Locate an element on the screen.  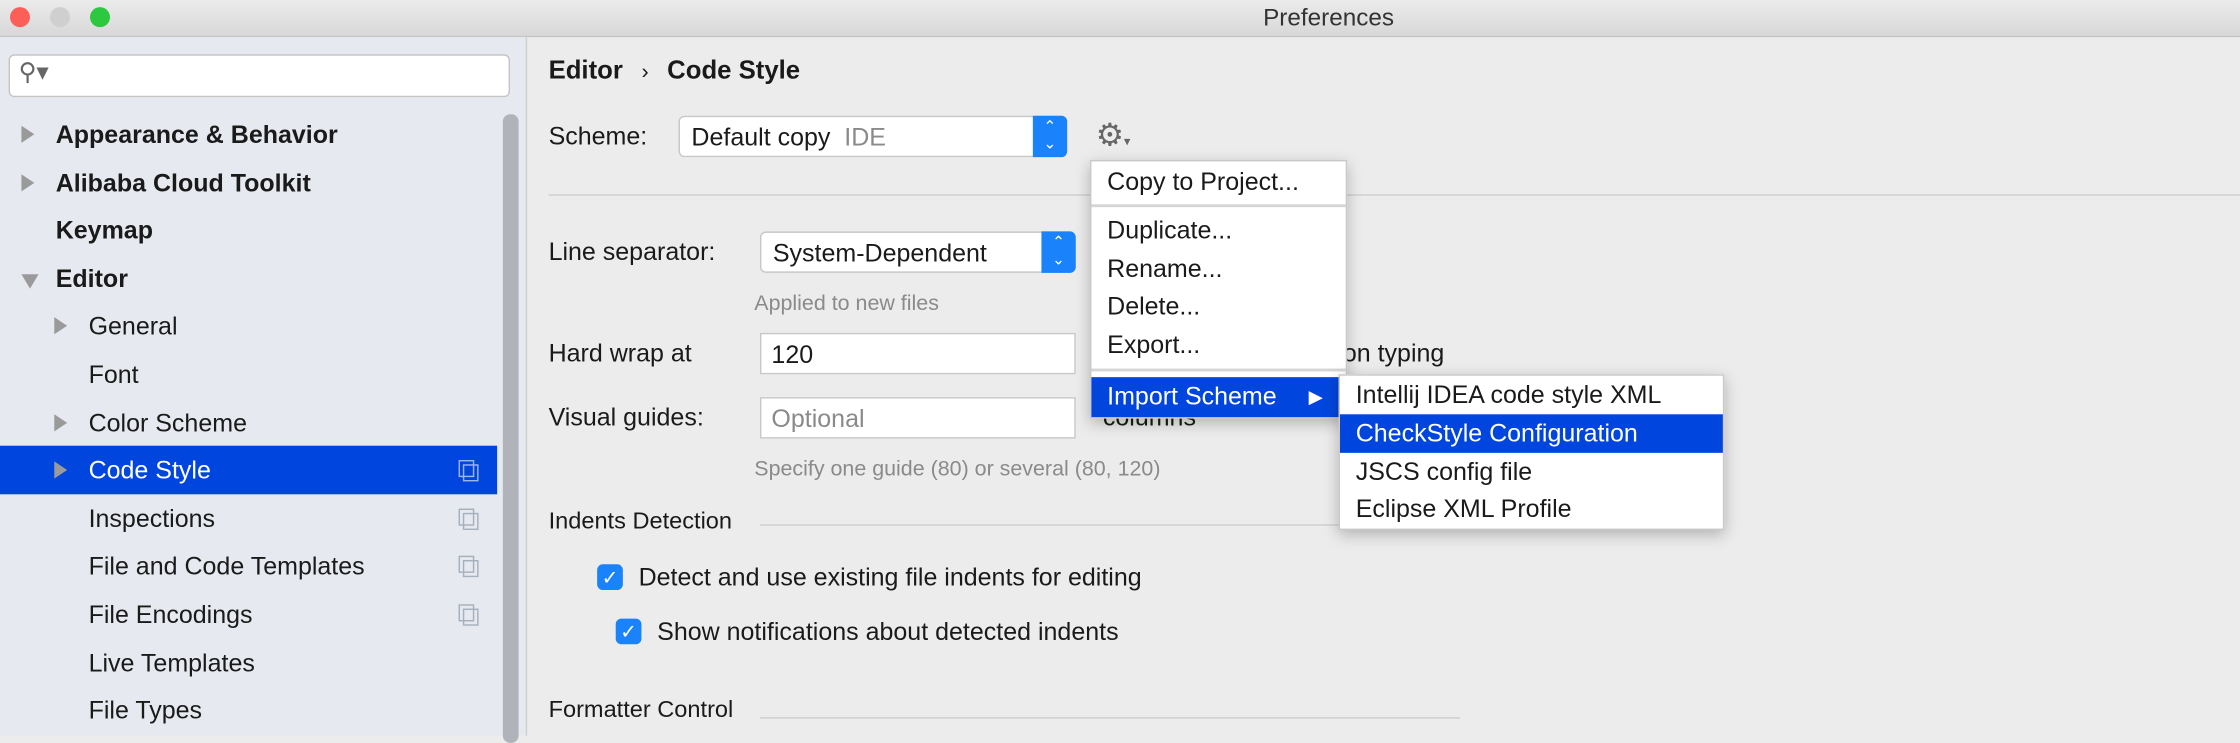
expanded-arrow-icon is located at coordinates (30, 281).